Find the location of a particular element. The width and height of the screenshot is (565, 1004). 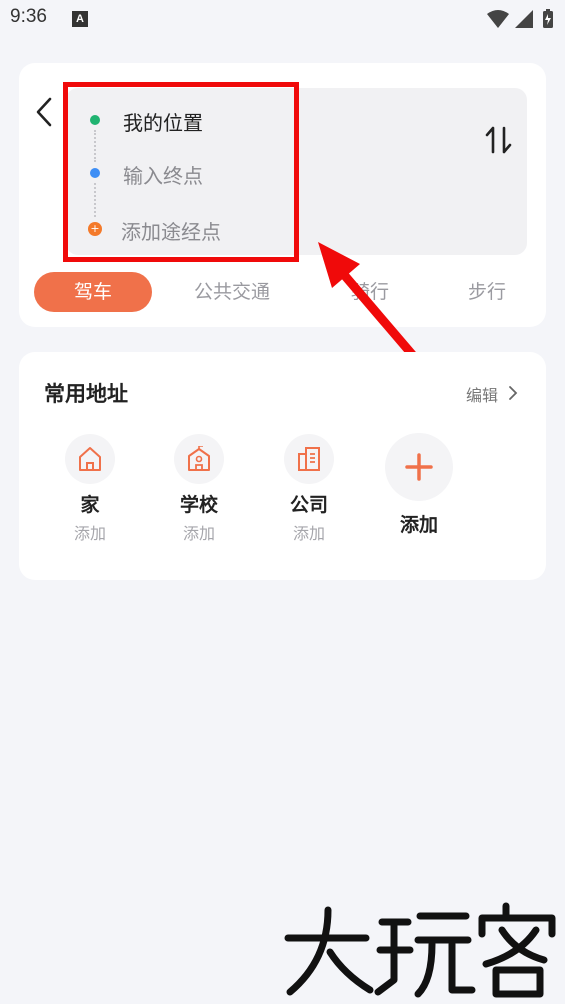

home-label: 家 is located at coordinates (90, 505).